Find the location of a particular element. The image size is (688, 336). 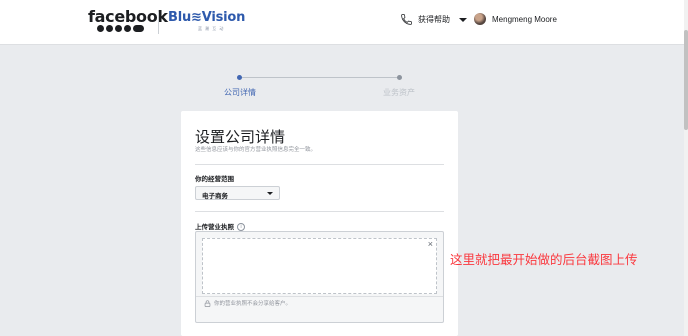

business-scope-value: 电子商务 is located at coordinates (215, 196).